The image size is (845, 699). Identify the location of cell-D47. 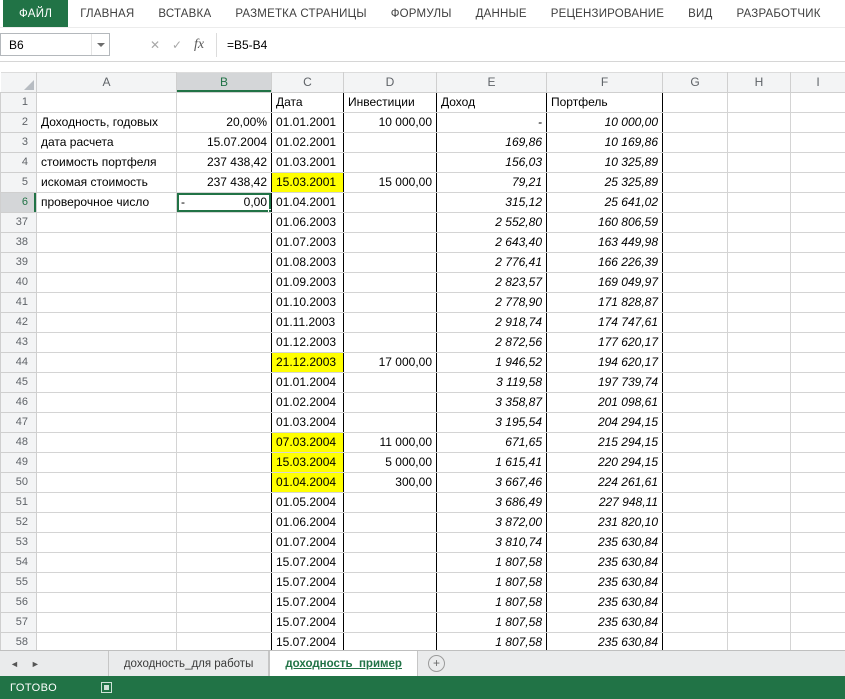
(390, 422).